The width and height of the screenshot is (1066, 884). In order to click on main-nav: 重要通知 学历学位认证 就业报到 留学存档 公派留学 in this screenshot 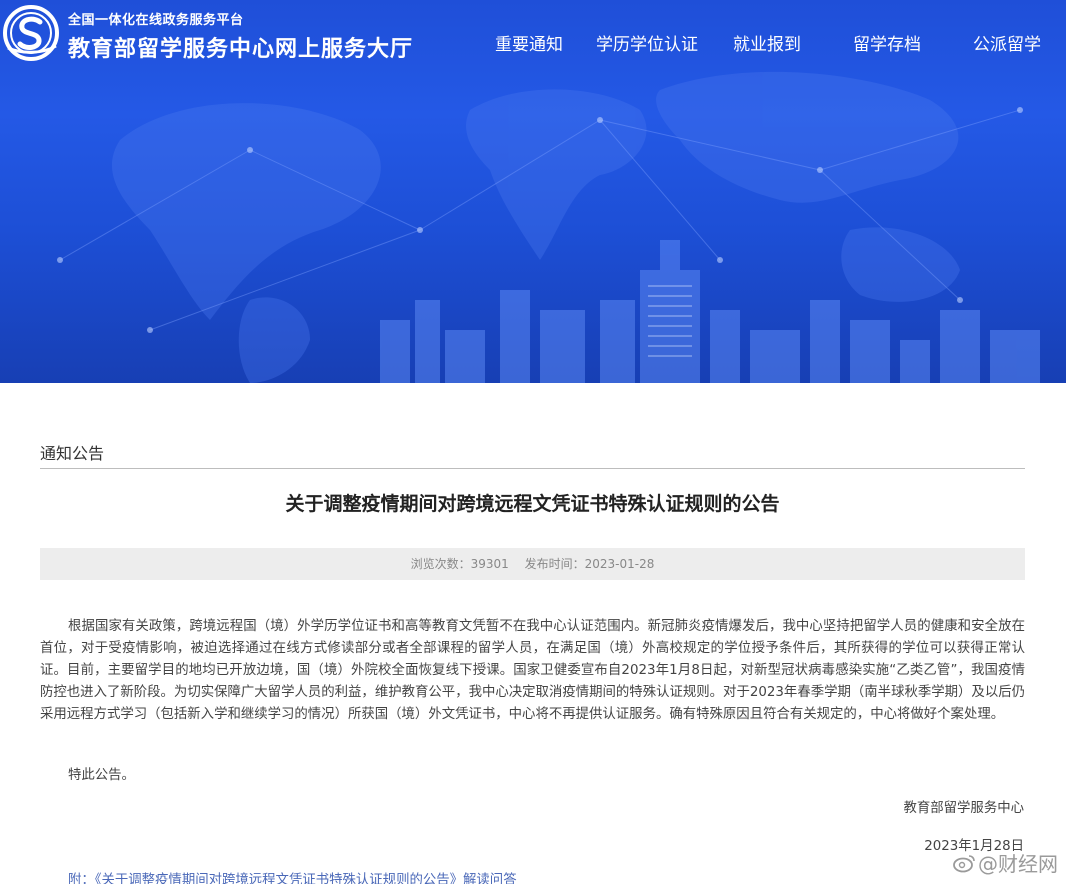, I will do `click(533, 42)`.